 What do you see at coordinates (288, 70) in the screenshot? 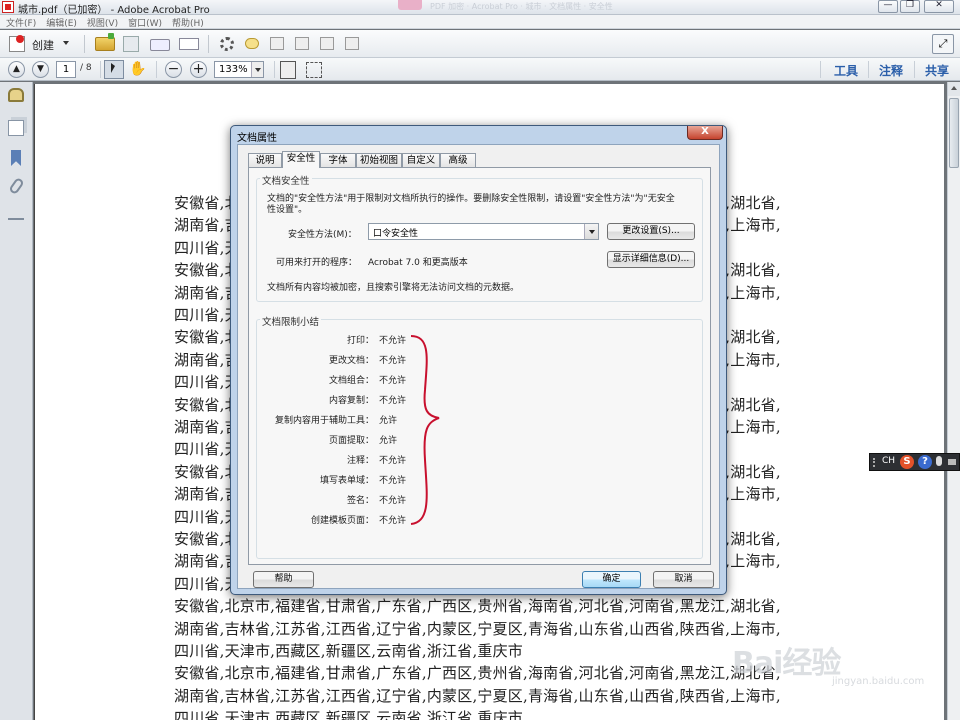
I see `fit-page-icon` at bounding box center [288, 70].